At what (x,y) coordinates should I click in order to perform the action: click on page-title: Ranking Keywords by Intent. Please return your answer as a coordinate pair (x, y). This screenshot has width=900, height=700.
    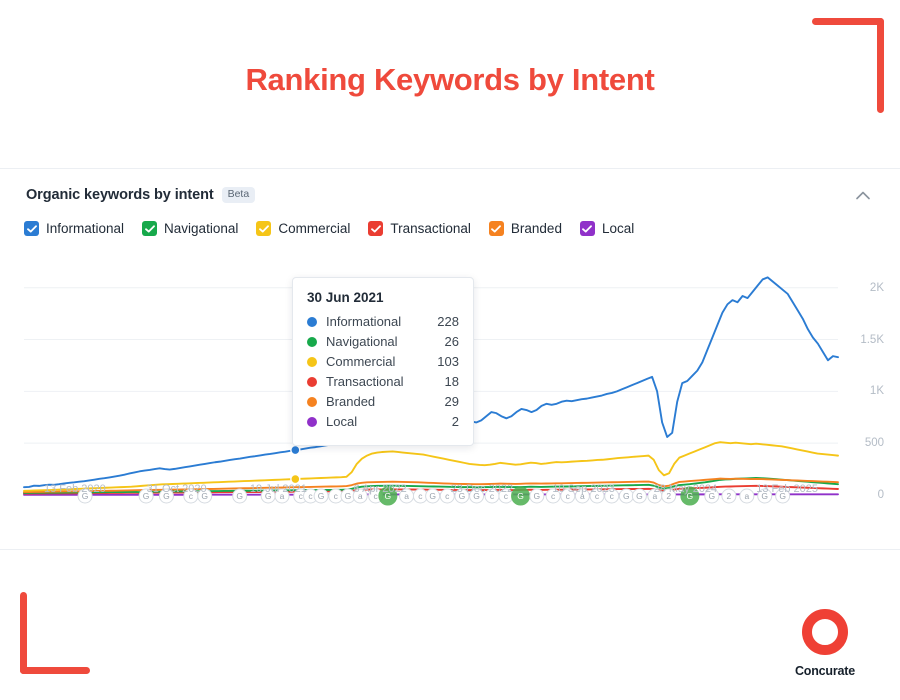
    Looking at the image, I should click on (450, 79).